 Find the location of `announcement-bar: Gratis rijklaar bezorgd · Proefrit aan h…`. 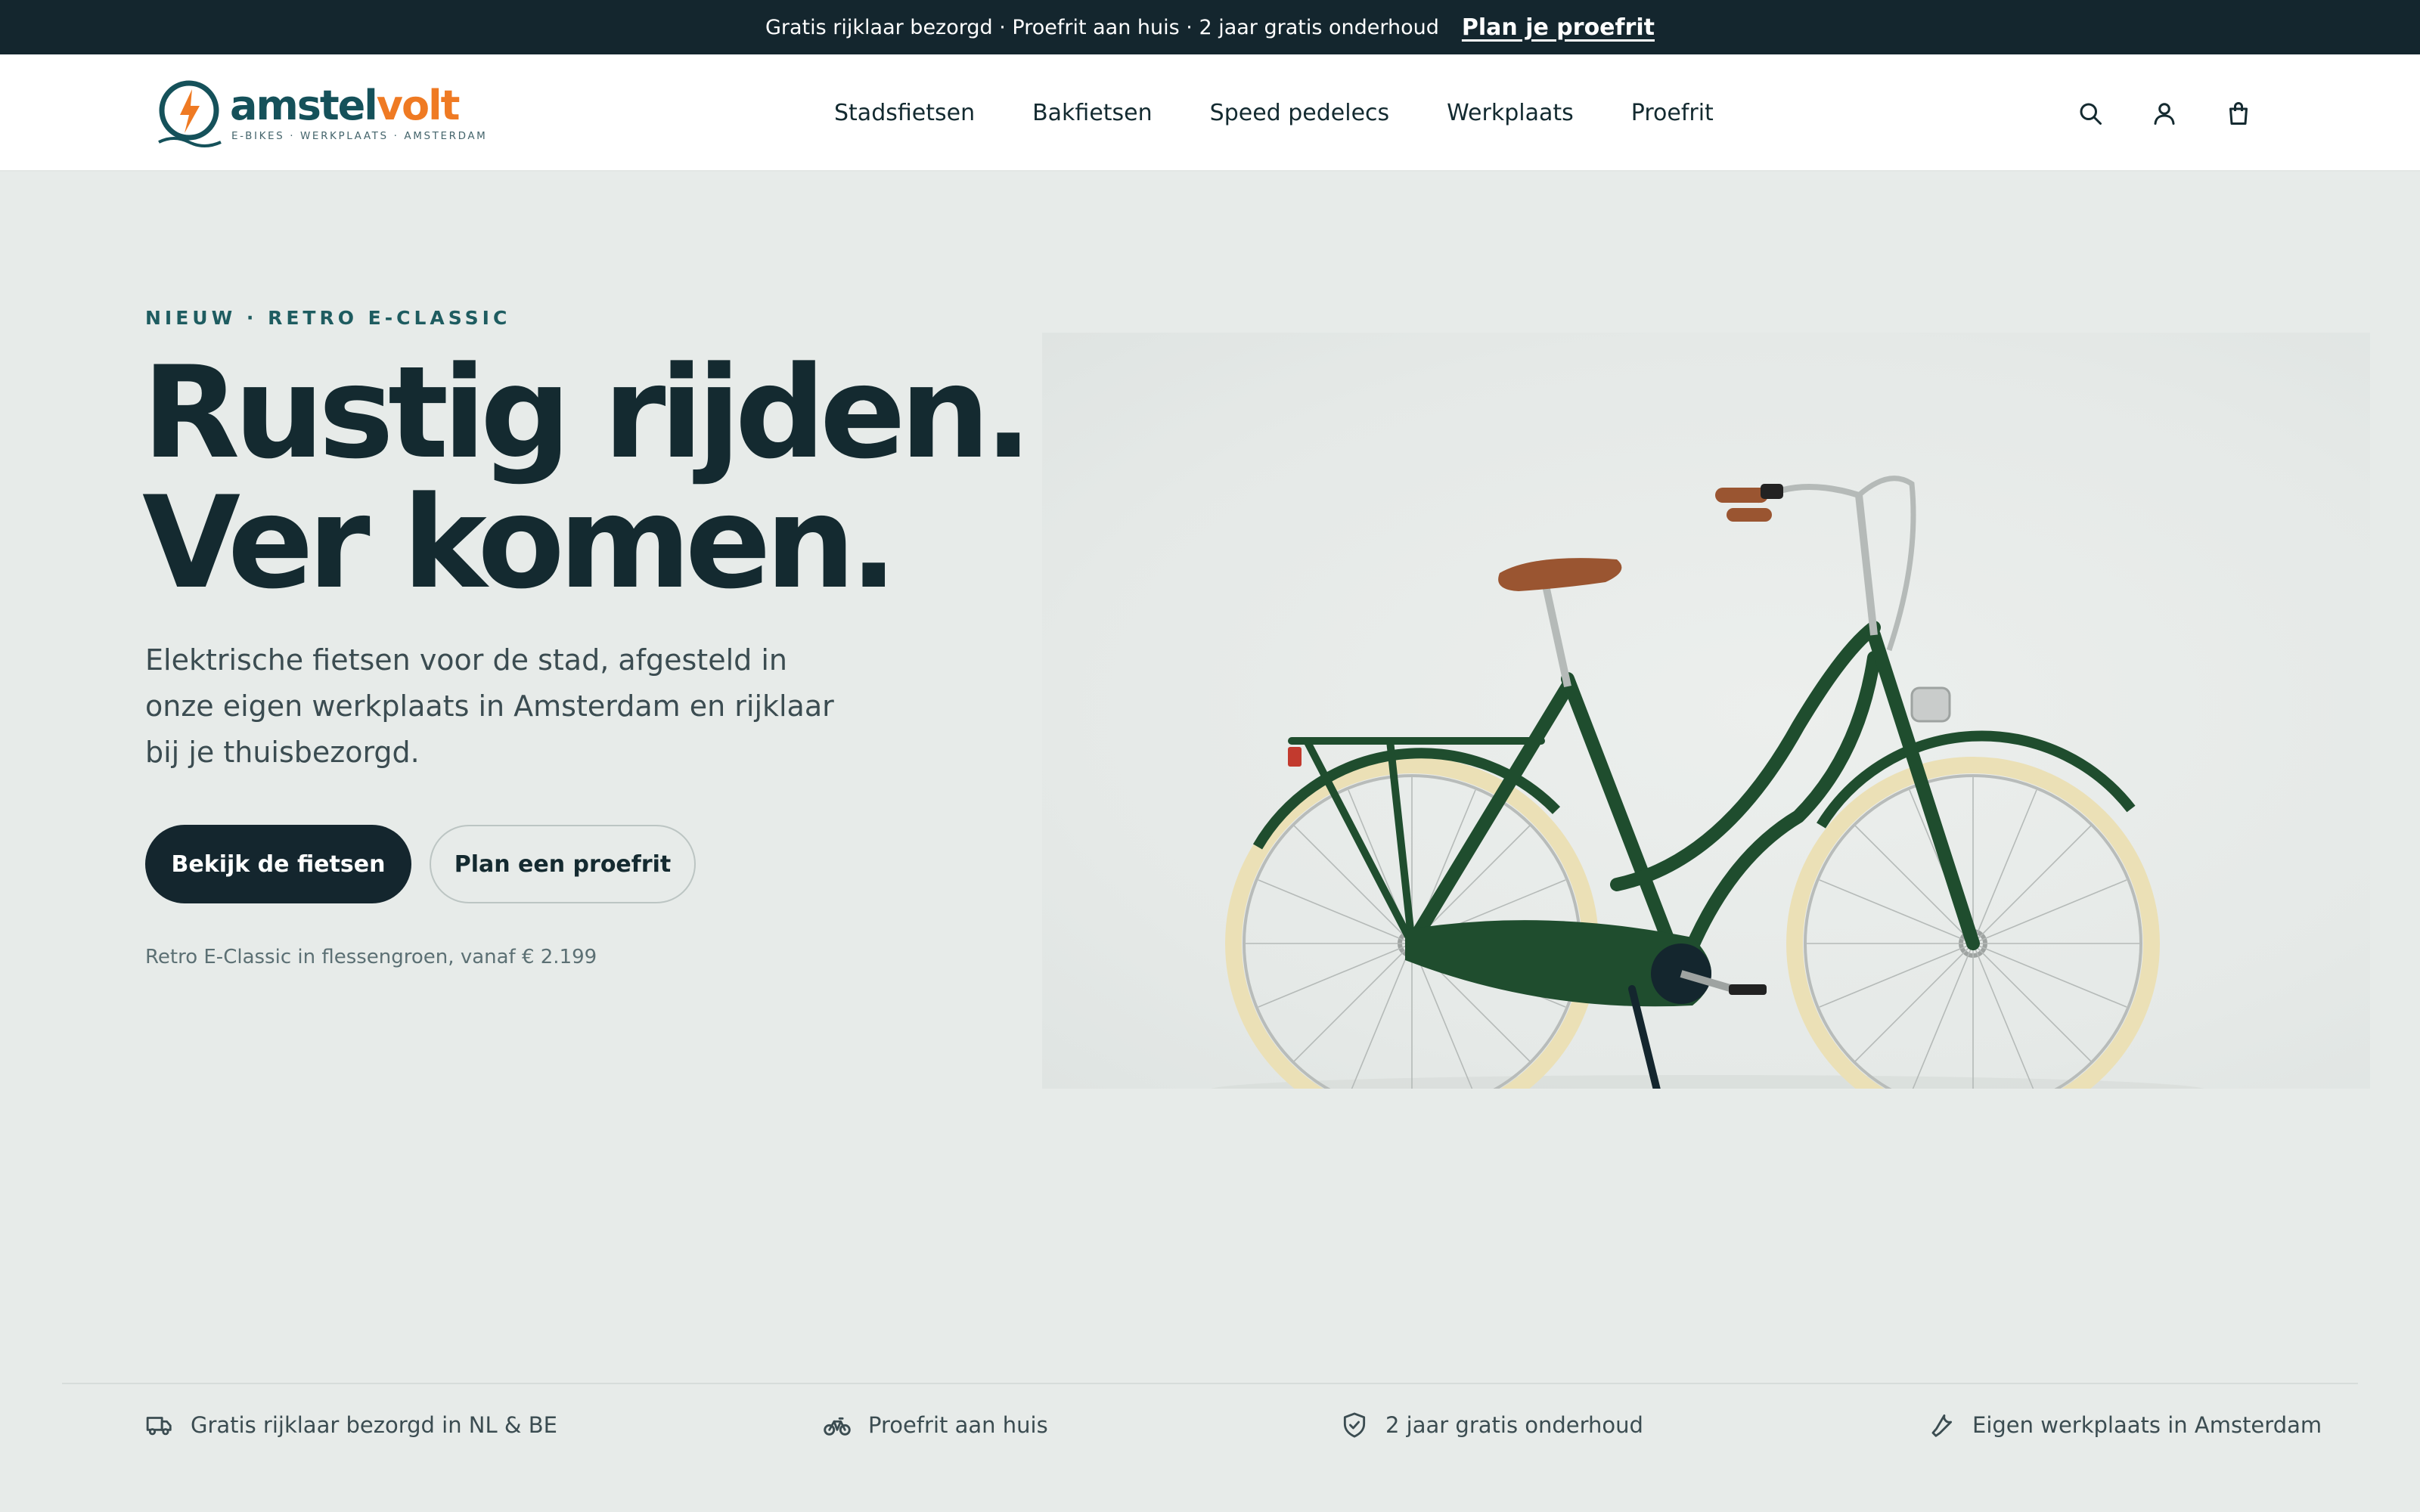

announcement-bar: Gratis rijklaar bezorgd · Proefrit aan h… is located at coordinates (1210, 27).